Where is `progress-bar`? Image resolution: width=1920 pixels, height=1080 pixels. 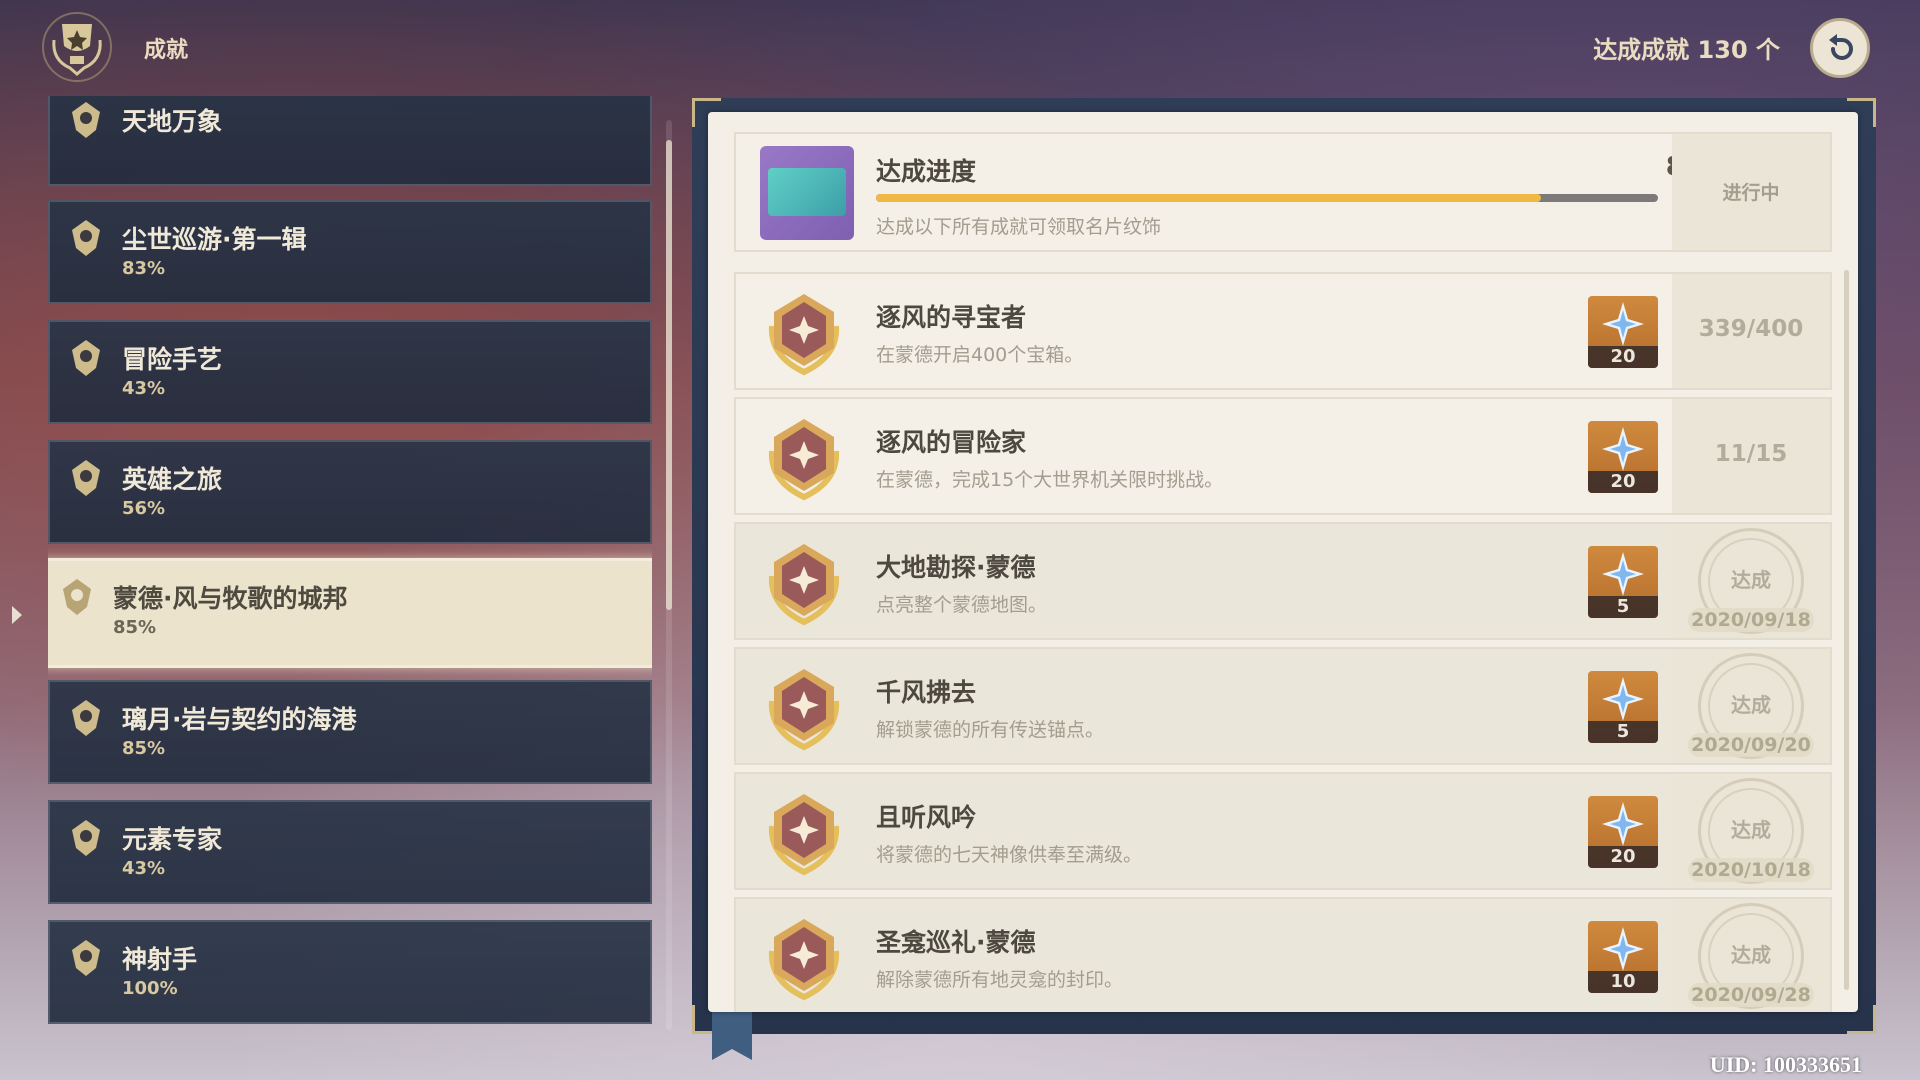 progress-bar is located at coordinates (1267, 198).